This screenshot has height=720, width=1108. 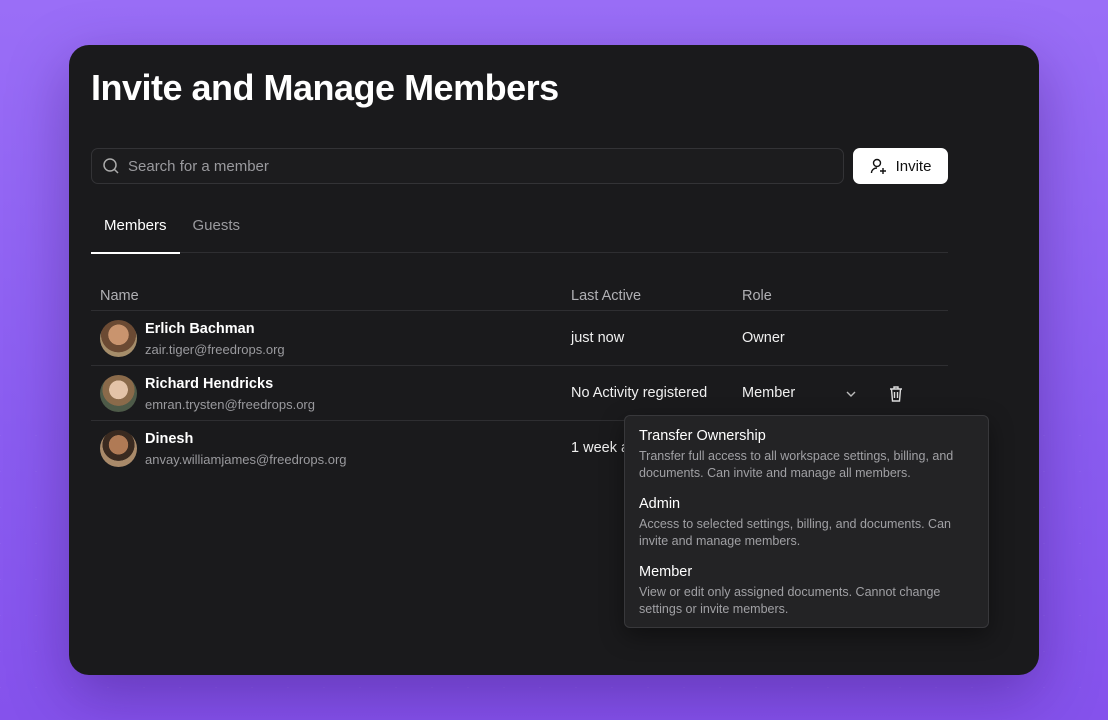 I want to click on invite-label: Invite, so click(x=913, y=166).